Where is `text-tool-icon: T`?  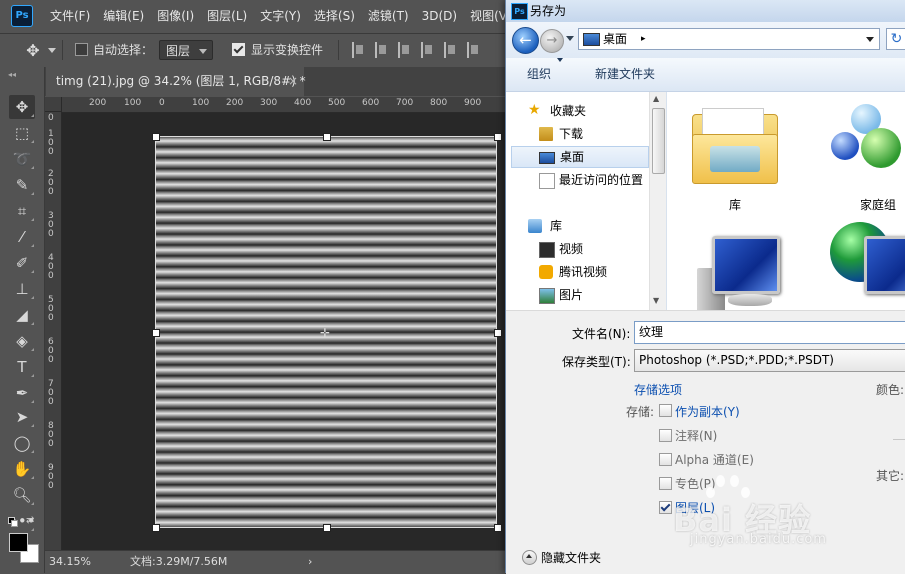
text-tool-icon: T is located at coordinates (22, 367).